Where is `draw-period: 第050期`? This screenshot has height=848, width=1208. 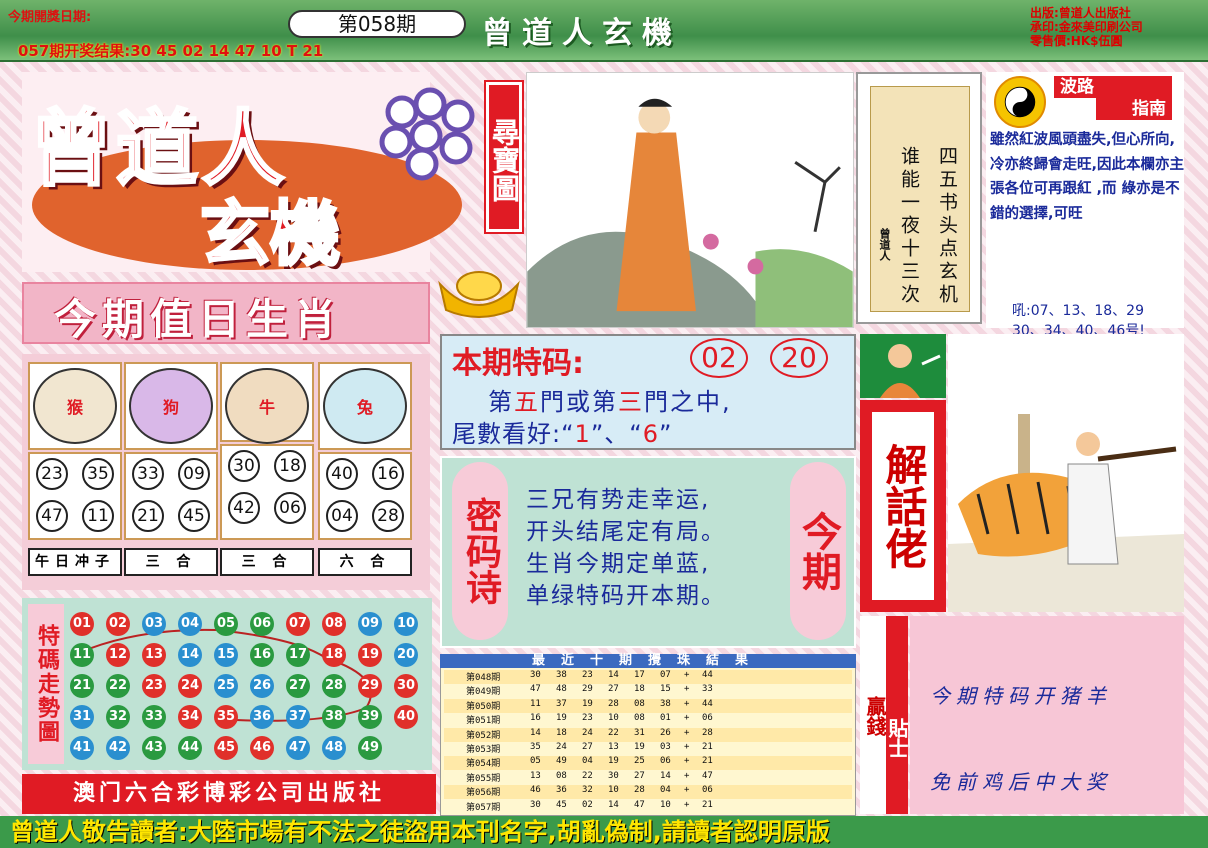 draw-period: 第050期 is located at coordinates (483, 706).